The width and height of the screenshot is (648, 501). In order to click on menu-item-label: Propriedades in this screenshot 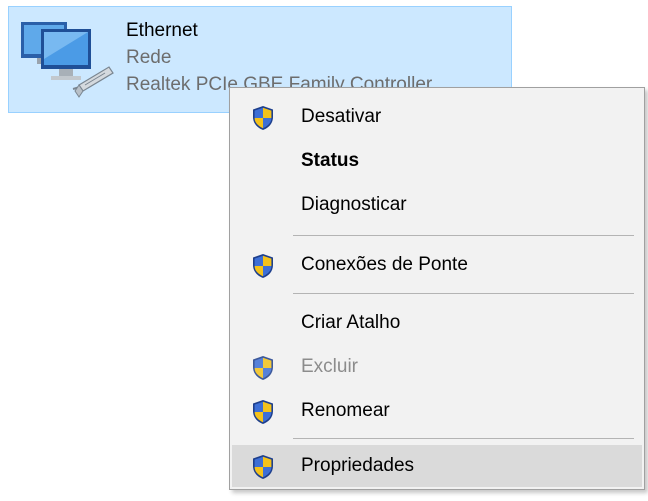, I will do `click(358, 465)`.